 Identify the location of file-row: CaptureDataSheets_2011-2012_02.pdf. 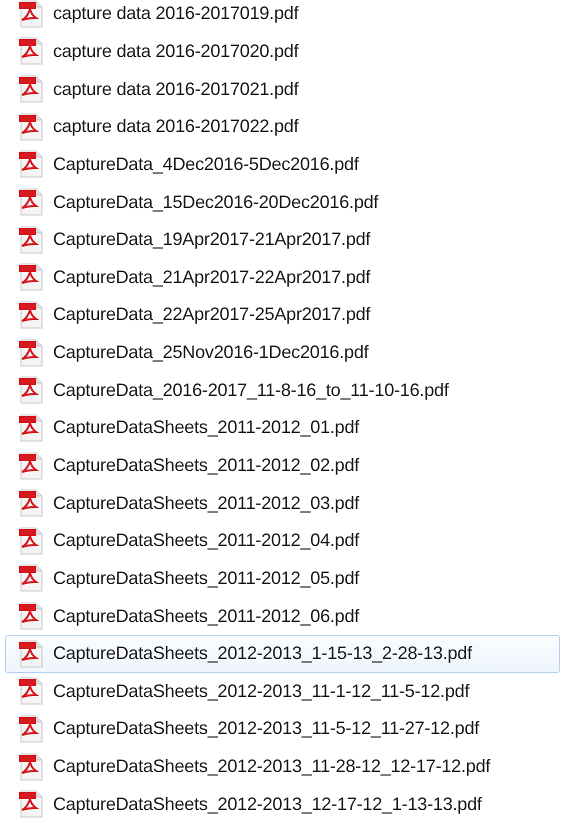
(282, 465).